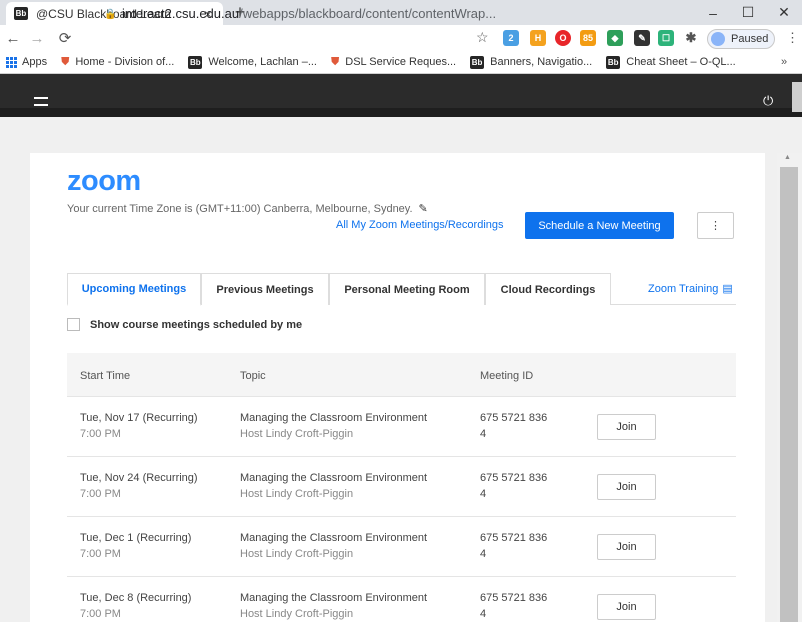 The image size is (802, 637). What do you see at coordinates (423, 208) in the screenshot?
I see `edit-pencil-icon: ✎` at bounding box center [423, 208].